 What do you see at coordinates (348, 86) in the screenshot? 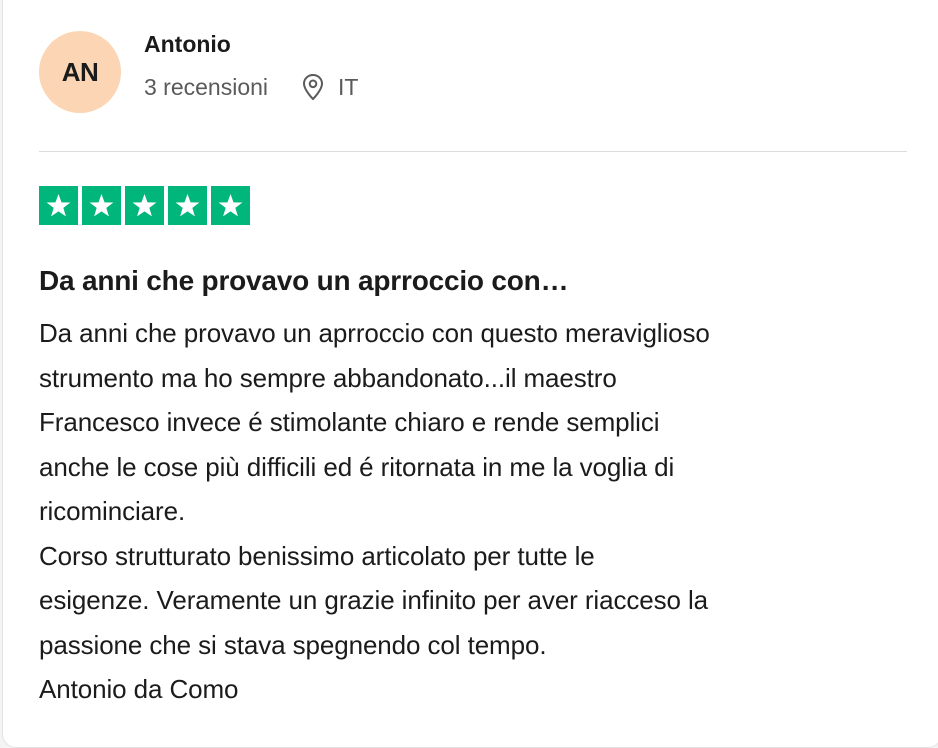
I see `reviewer-location: IT` at bounding box center [348, 86].